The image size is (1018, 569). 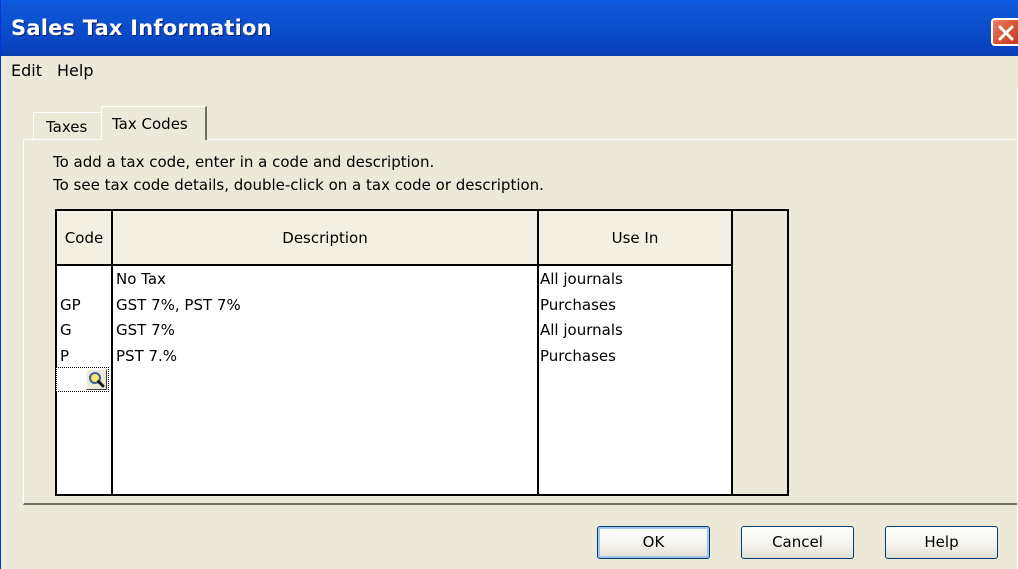 What do you see at coordinates (66, 330) in the screenshot?
I see `row-code: G` at bounding box center [66, 330].